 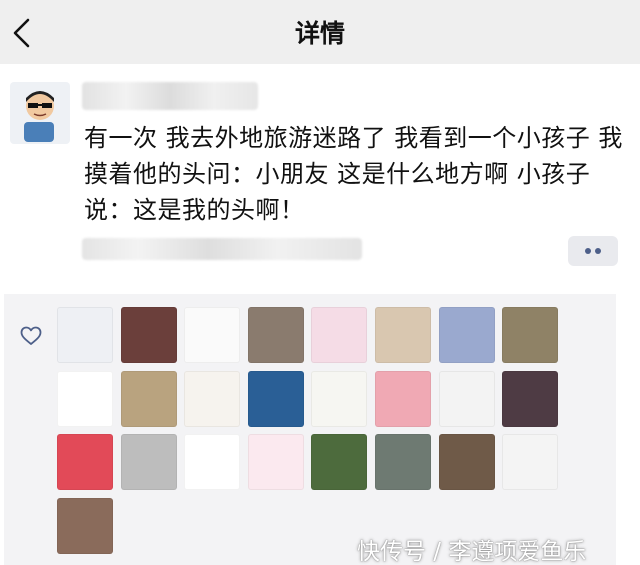 What do you see at coordinates (31, 336) in the screenshot?
I see `heart-icon` at bounding box center [31, 336].